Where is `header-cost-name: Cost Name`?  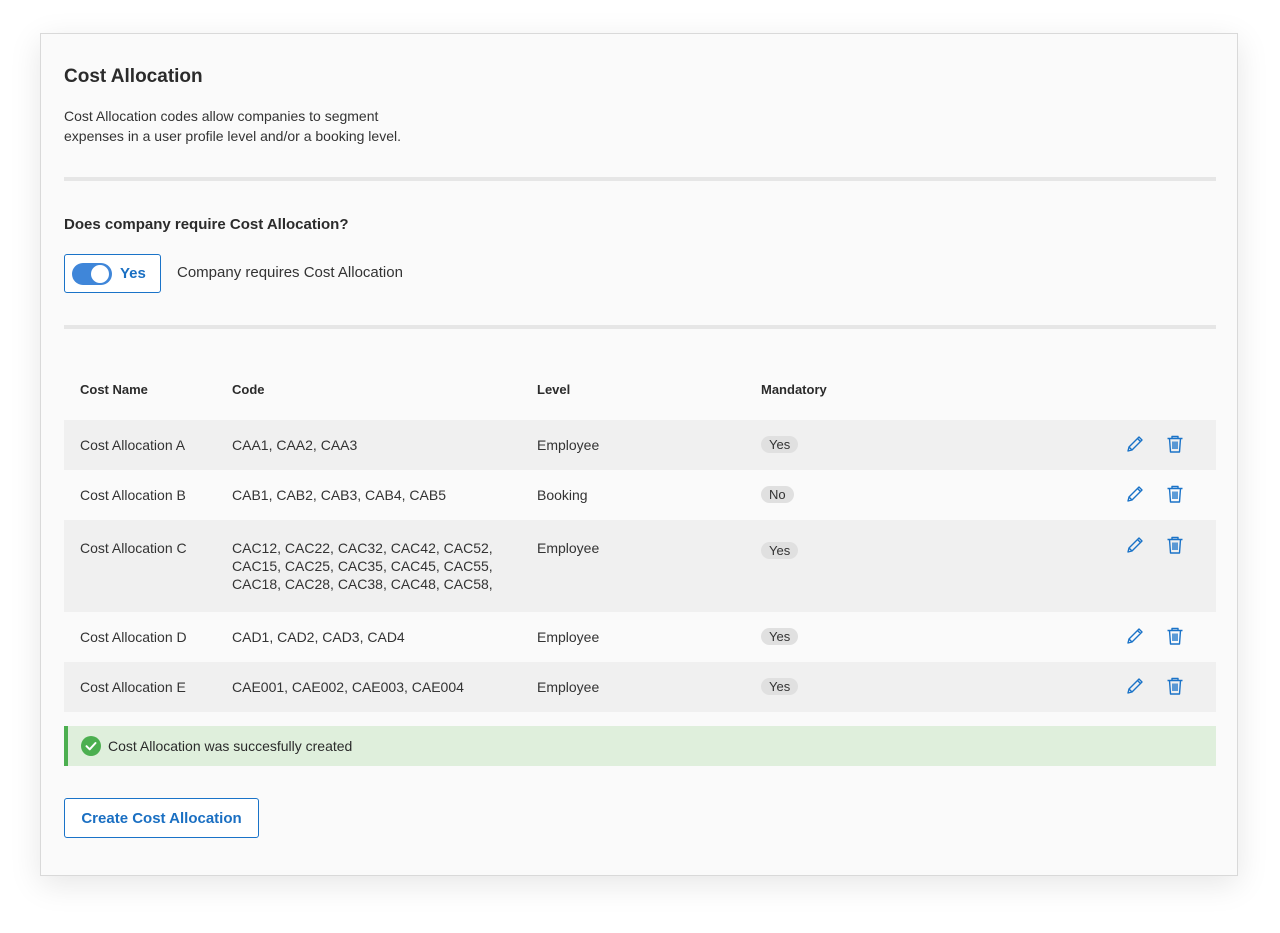 header-cost-name: Cost Name is located at coordinates (114, 389).